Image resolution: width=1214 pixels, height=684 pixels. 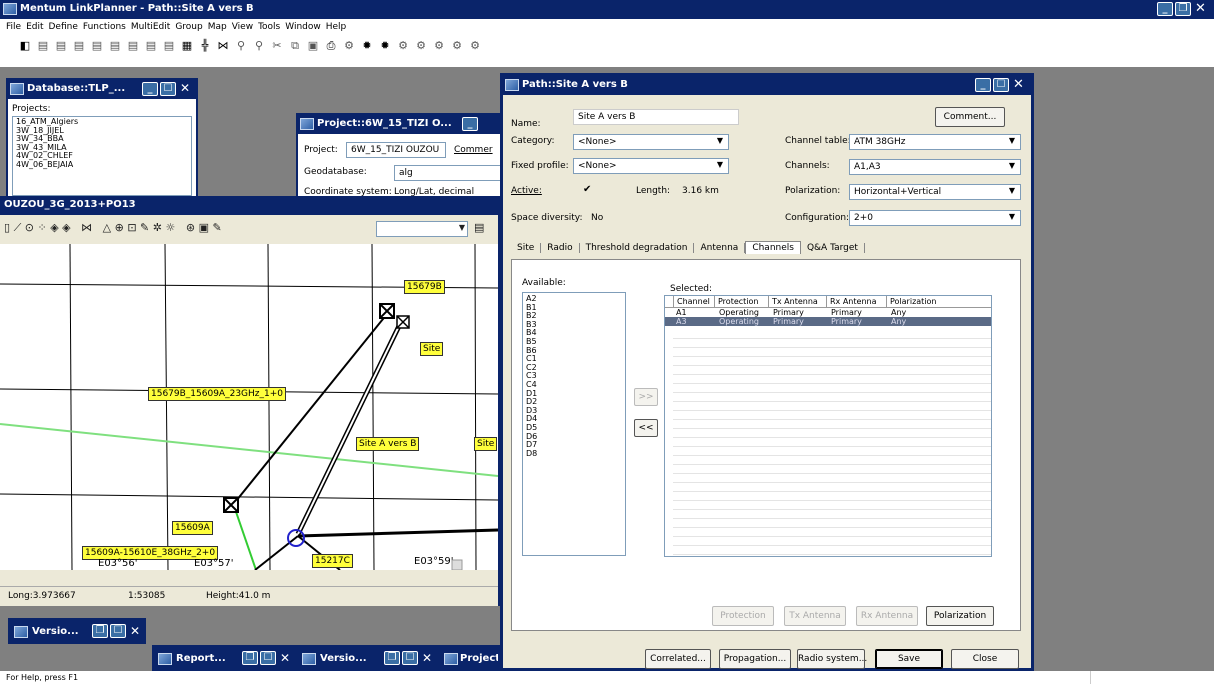 I want to click on menu-tools: Tools, so click(x=269, y=27).